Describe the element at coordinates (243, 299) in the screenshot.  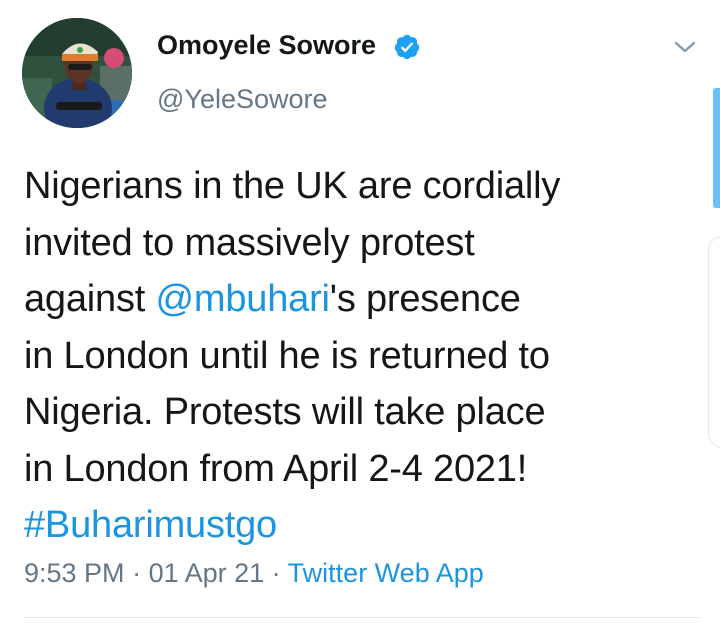
I see `mention-link: @mbuhari` at that location.